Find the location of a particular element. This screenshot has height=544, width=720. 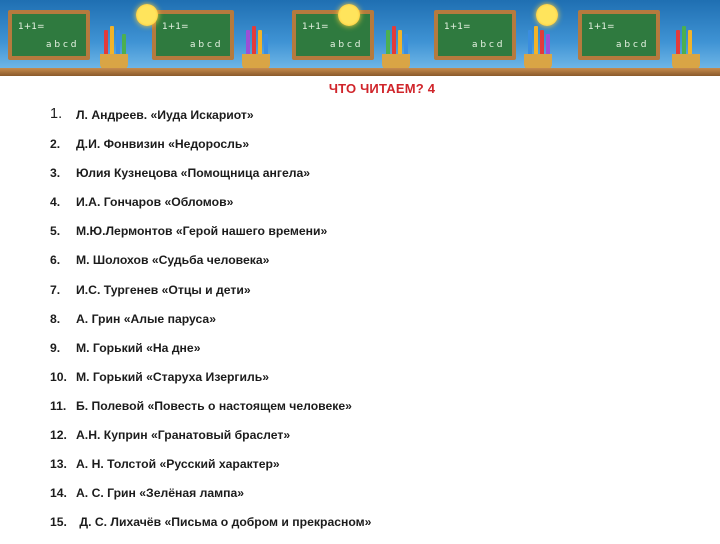

list-item-number: 6. is located at coordinates (55, 260).